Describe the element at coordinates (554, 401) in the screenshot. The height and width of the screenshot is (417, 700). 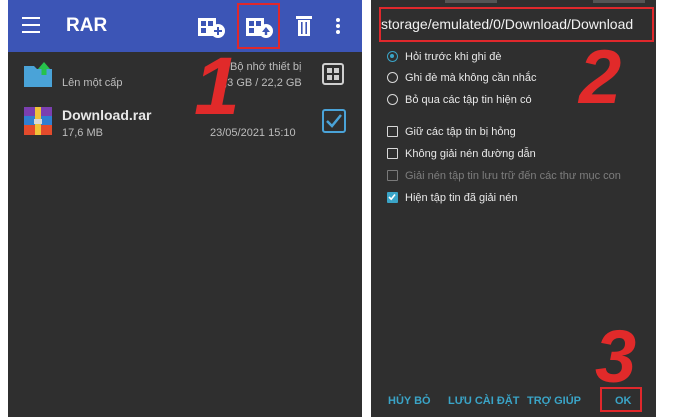
I see `help-button: TRỢ GIÚP` at that location.